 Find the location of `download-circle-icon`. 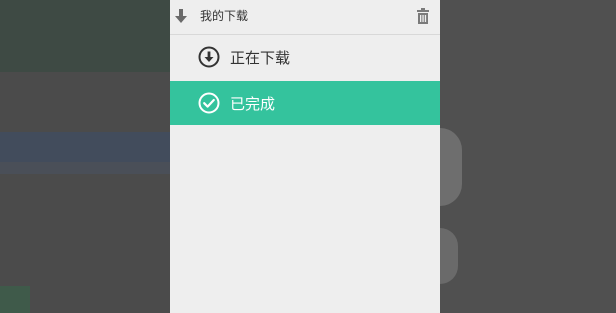

download-circle-icon is located at coordinates (209, 57).